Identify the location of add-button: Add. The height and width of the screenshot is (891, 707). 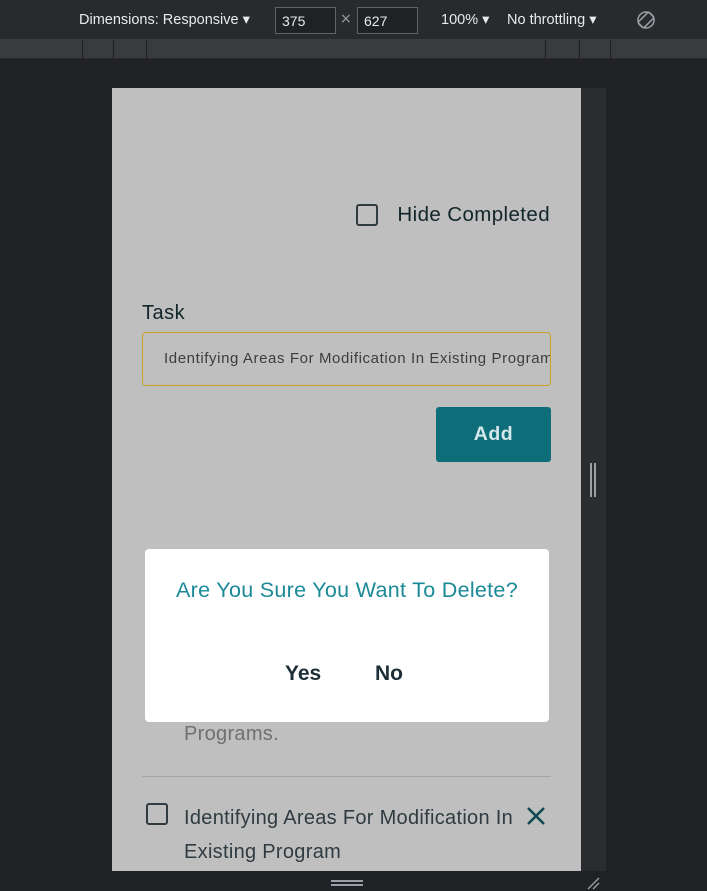
(493, 434).